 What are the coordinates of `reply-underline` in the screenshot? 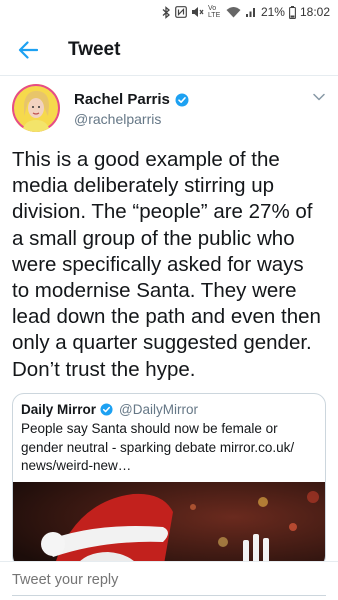 It's located at (169, 595).